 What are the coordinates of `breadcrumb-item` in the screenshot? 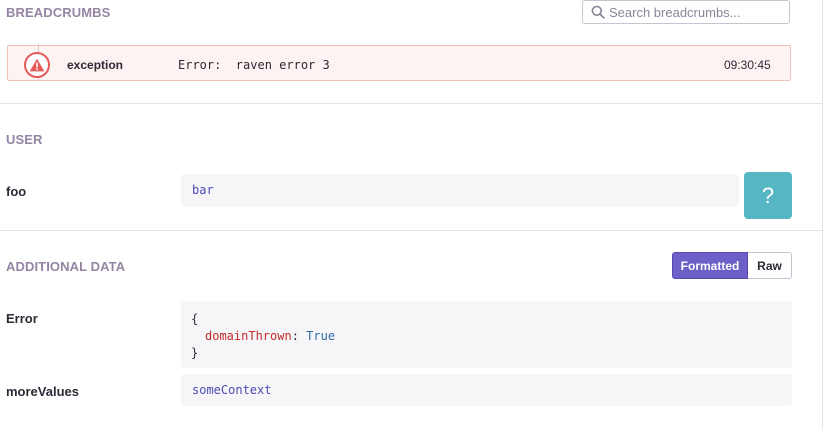 It's located at (399, 63).